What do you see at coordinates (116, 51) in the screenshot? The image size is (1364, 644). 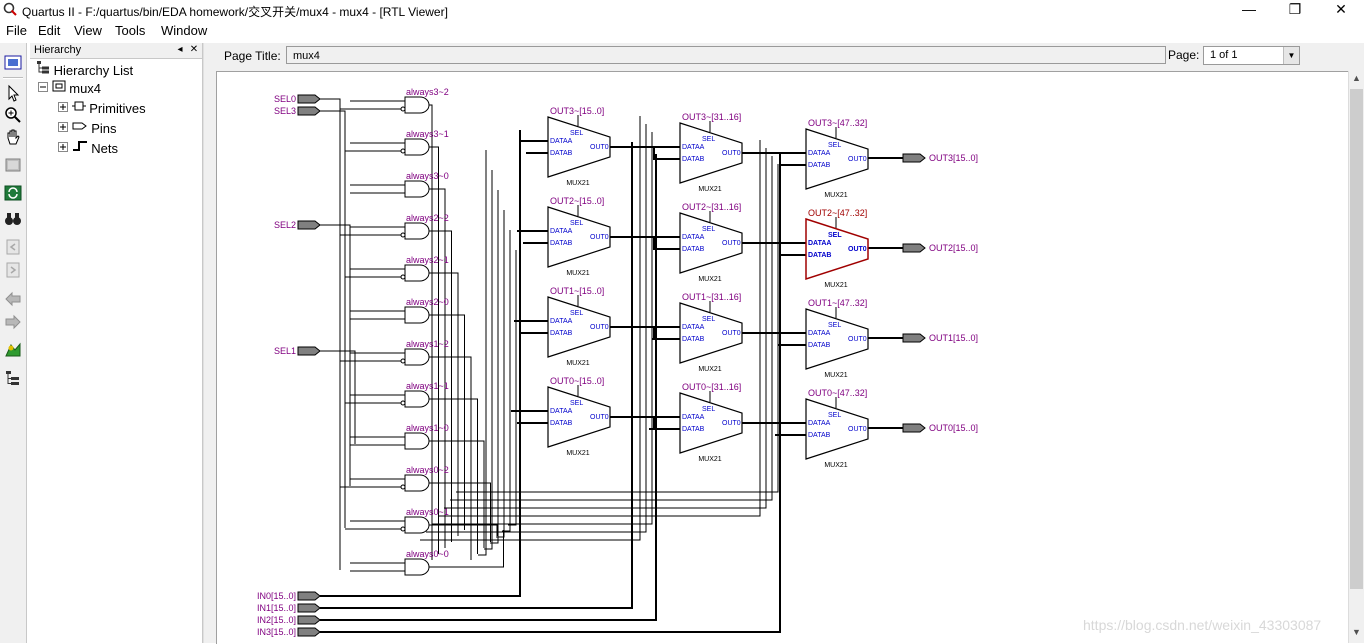 I see `hierarchy-panel-header: Hierarchy ◂ ✕` at bounding box center [116, 51].